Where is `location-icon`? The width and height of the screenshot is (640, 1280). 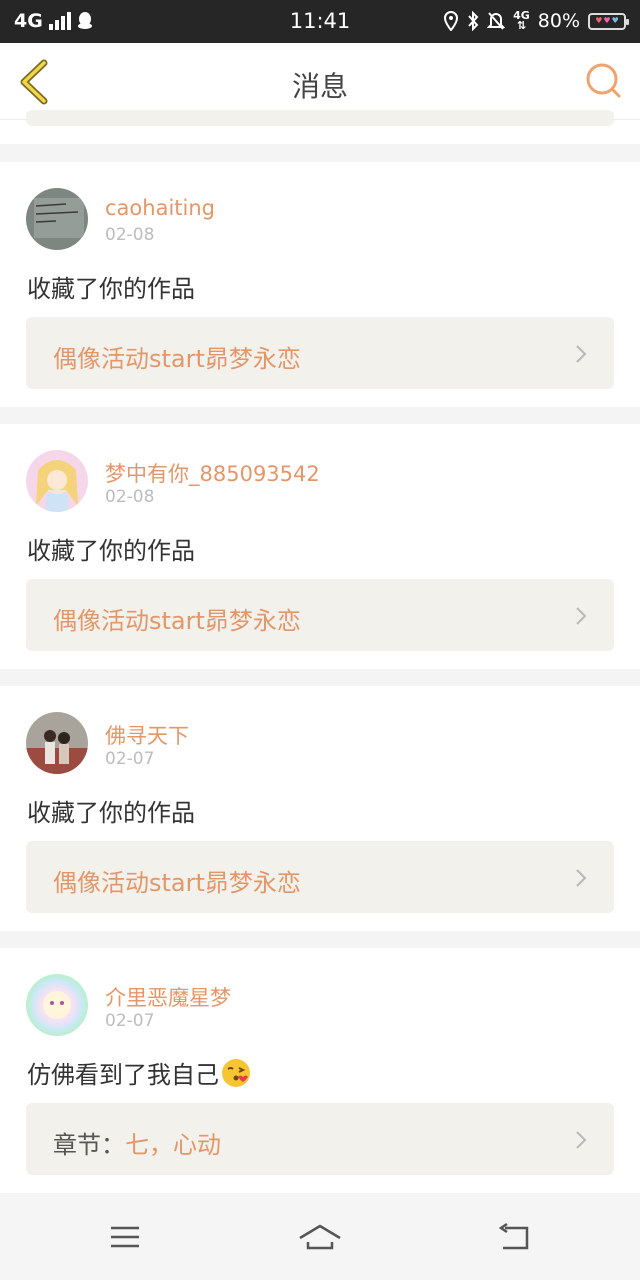
location-icon is located at coordinates (451, 21).